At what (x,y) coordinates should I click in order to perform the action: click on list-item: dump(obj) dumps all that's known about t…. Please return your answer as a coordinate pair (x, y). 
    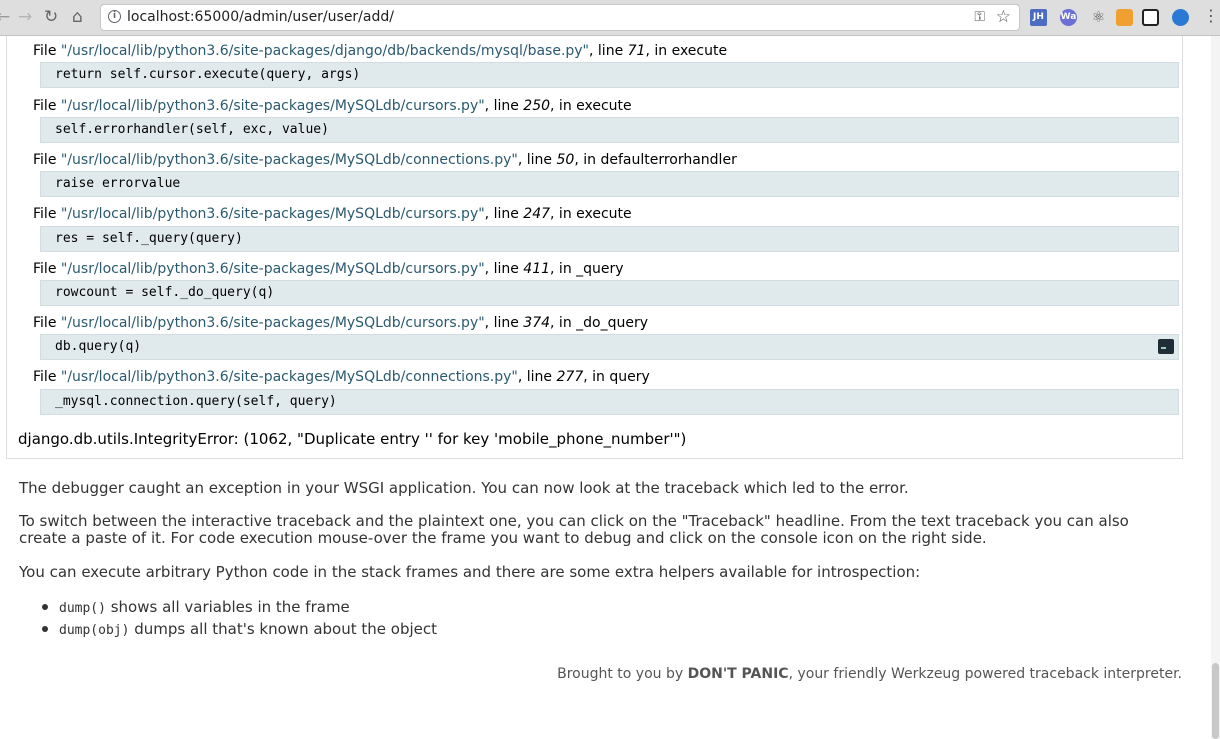
    Looking at the image, I should click on (239, 630).